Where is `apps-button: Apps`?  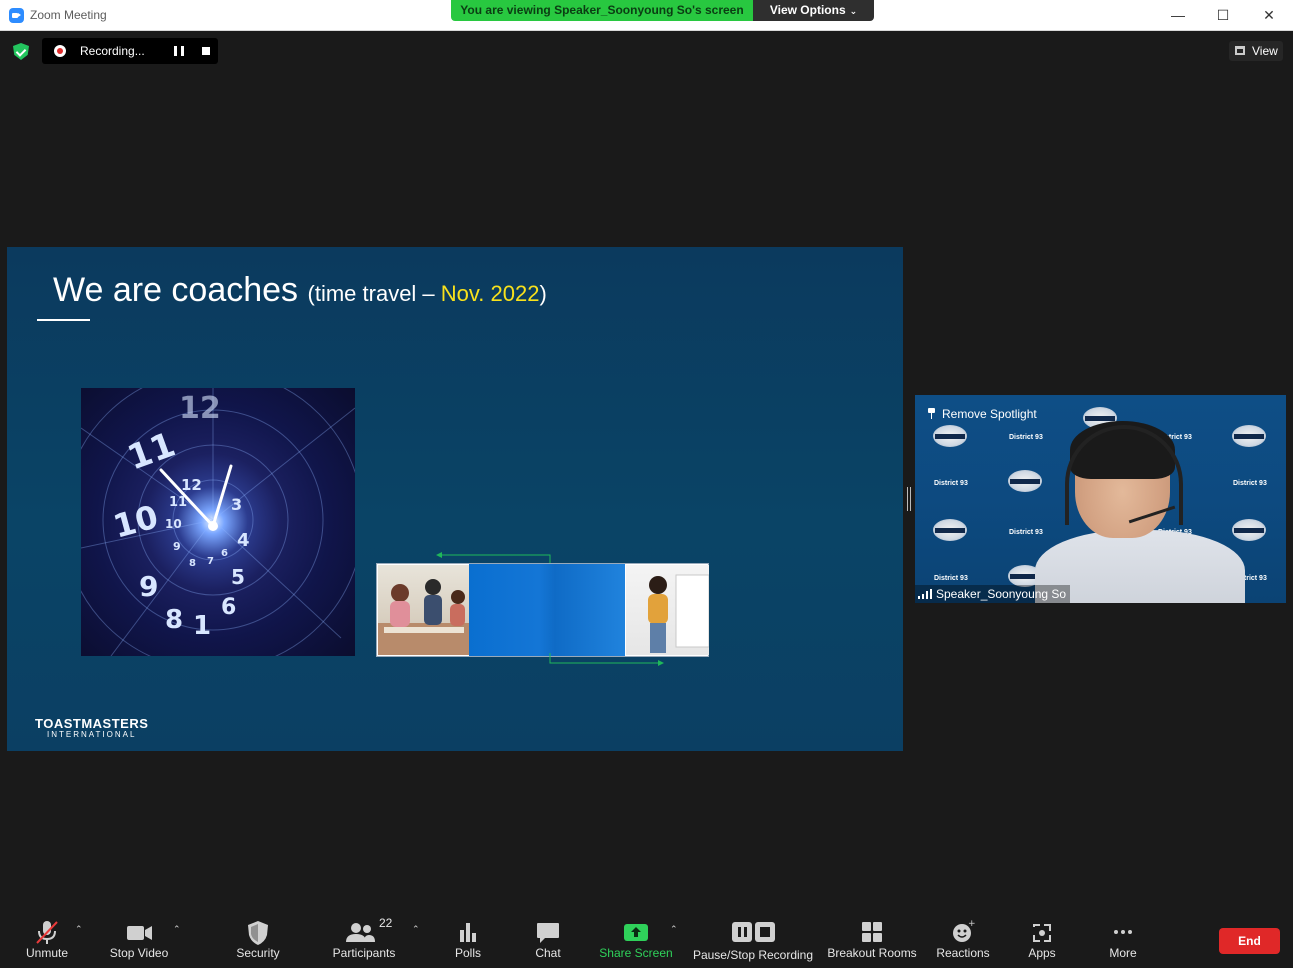 apps-button: Apps is located at coordinates (1042, 940).